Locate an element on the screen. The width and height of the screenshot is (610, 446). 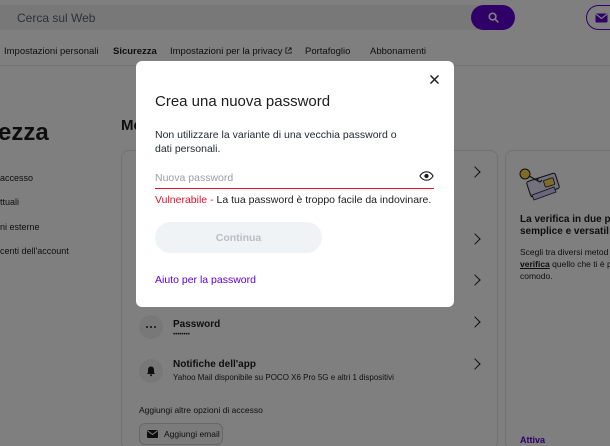
close-icon is located at coordinates (434, 79).